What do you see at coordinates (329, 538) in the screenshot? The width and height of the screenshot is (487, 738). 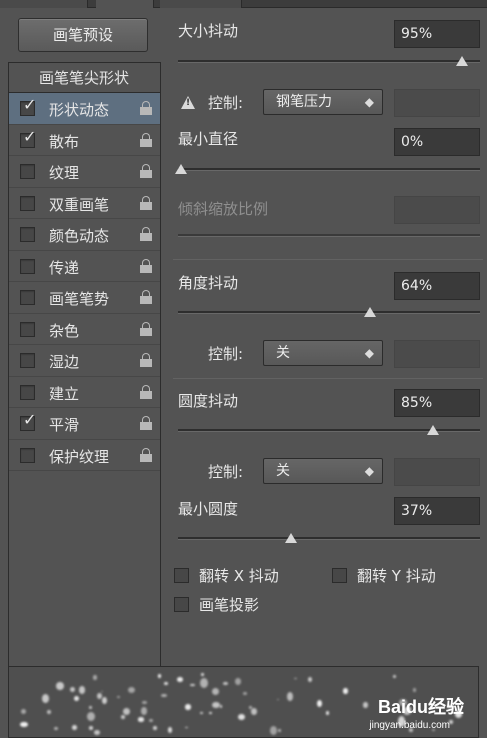 I see `min-roundness-slider` at bounding box center [329, 538].